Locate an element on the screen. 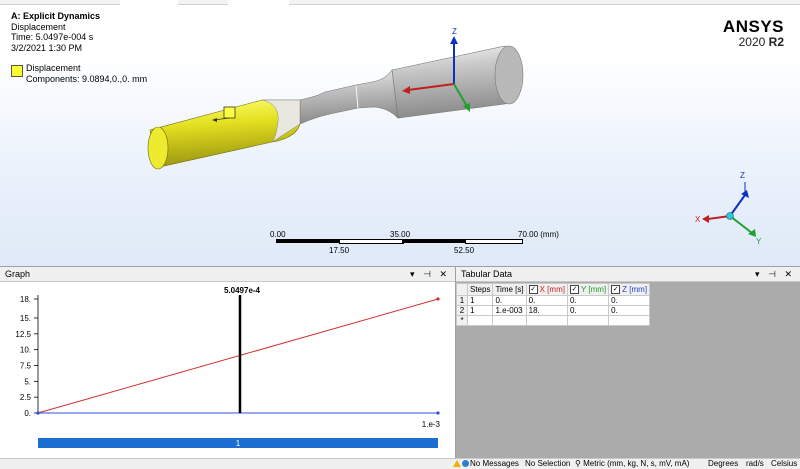 The width and height of the screenshot is (800, 469). column-header: Steps is located at coordinates (480, 289).